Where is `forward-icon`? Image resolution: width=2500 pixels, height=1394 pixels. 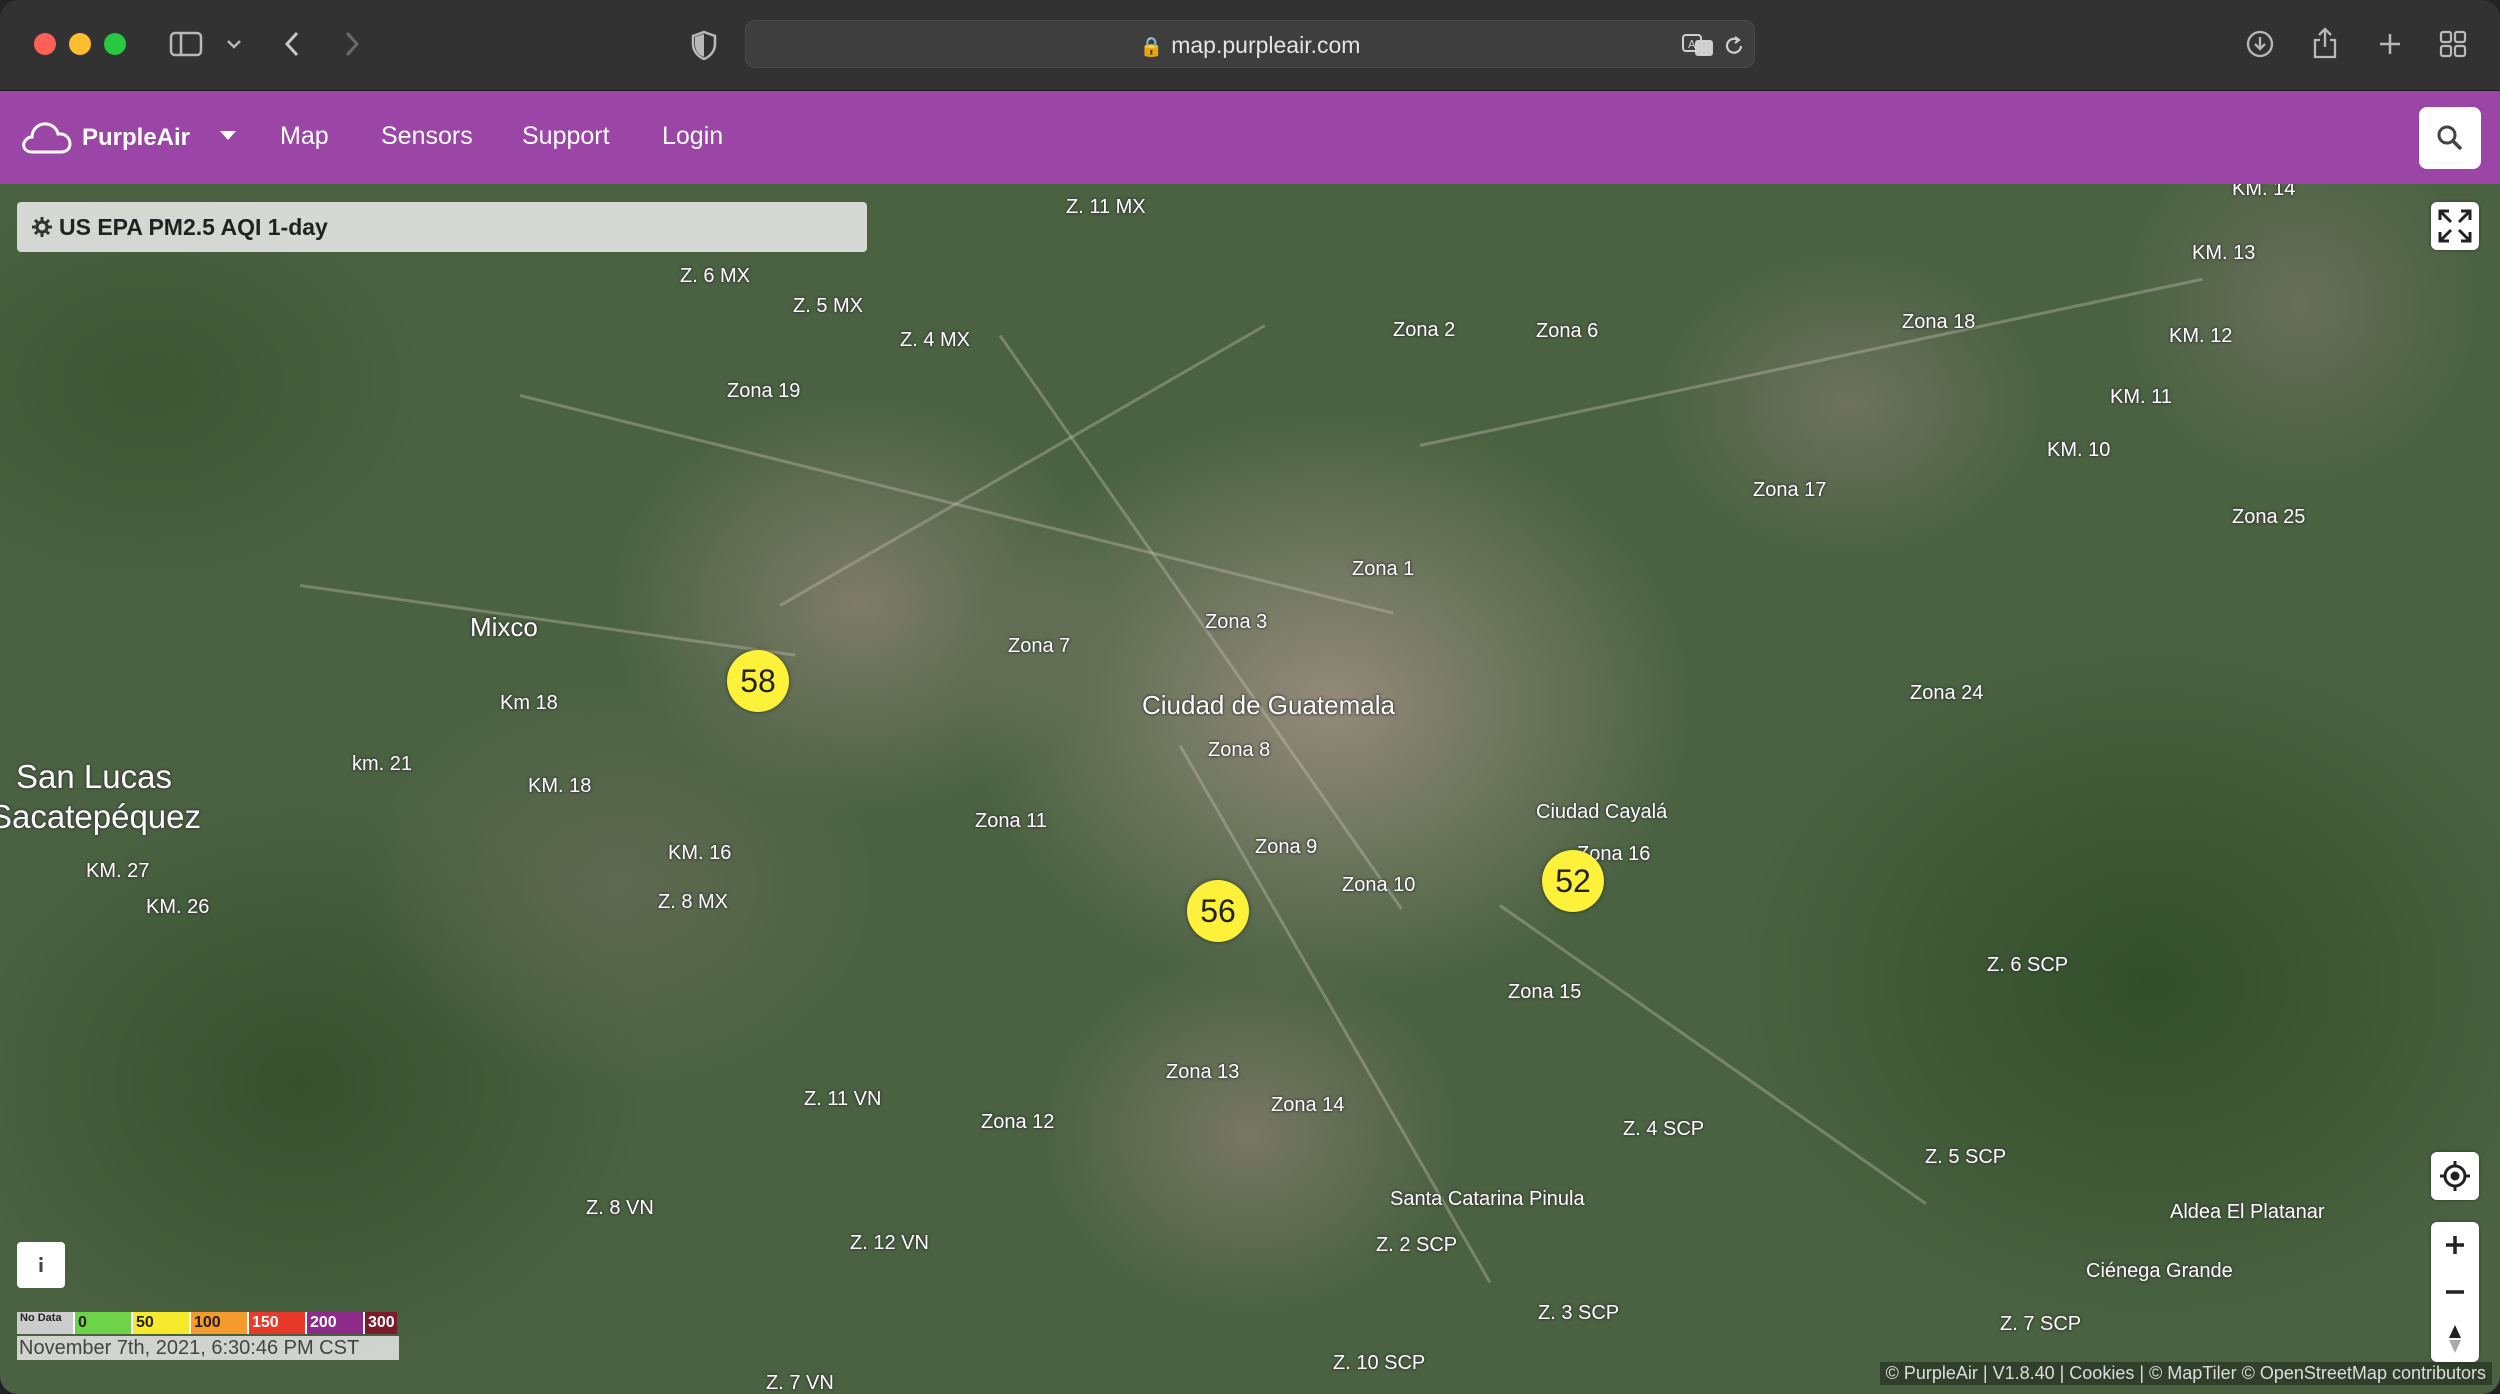
forward-icon is located at coordinates (352, 44).